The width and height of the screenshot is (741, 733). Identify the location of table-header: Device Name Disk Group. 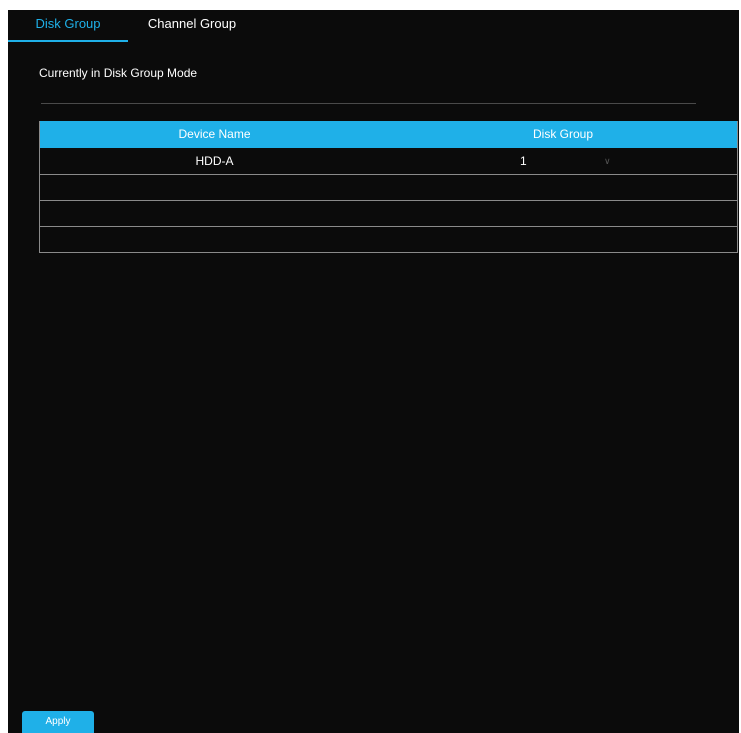
(388, 134).